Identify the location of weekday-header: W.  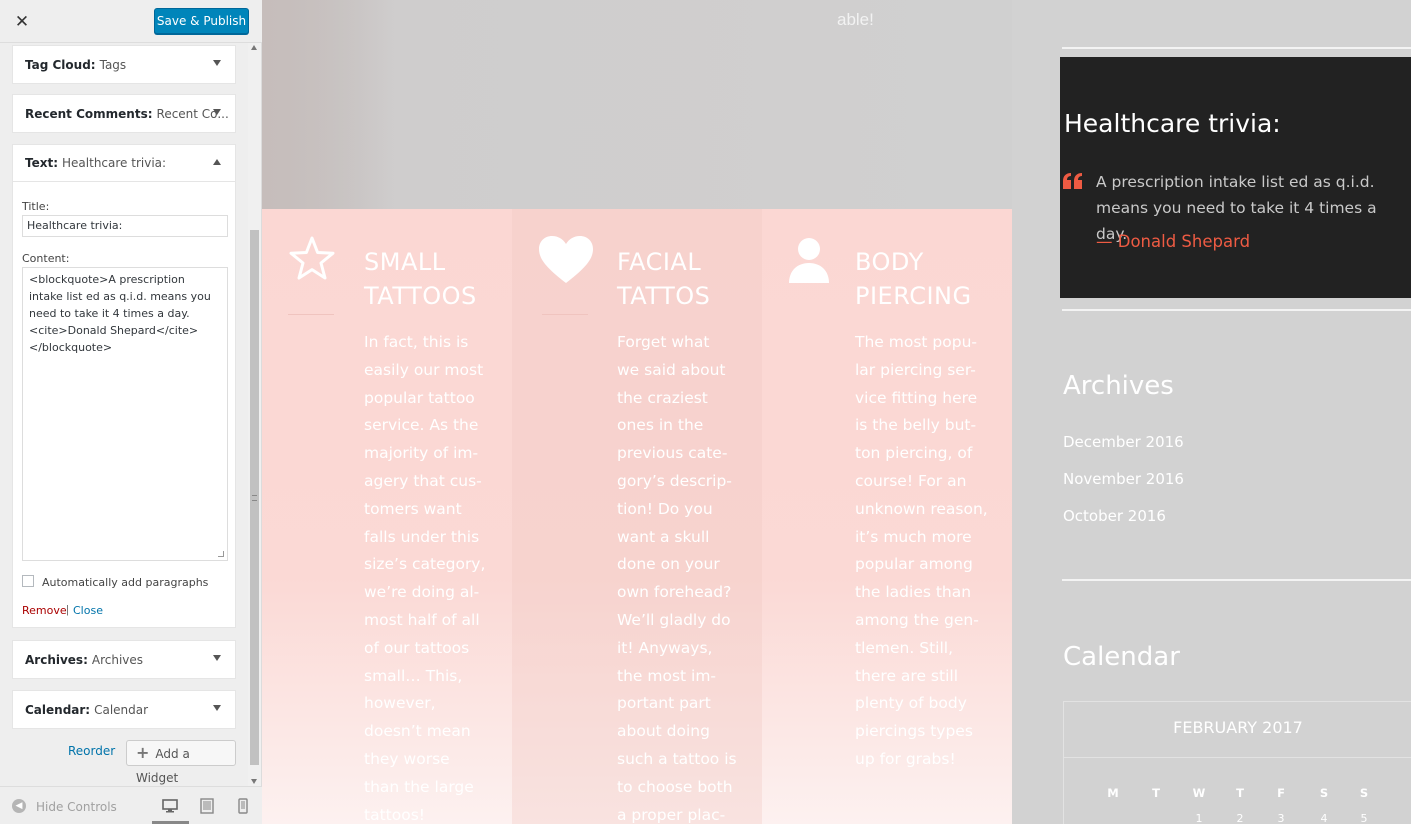
(1199, 793).